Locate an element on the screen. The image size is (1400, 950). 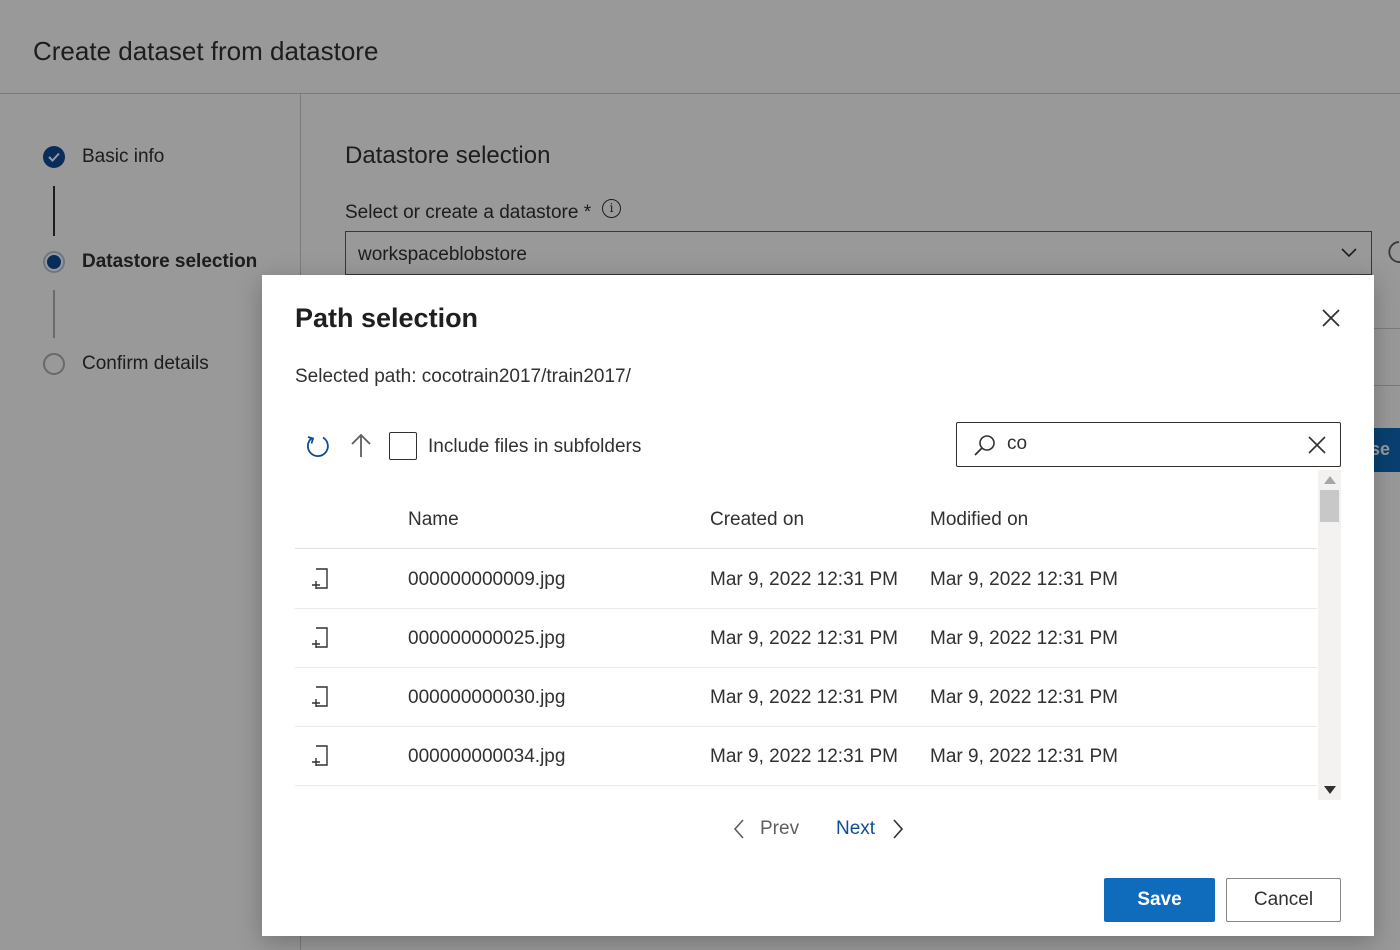
save-button: Save is located at coordinates (1159, 900).